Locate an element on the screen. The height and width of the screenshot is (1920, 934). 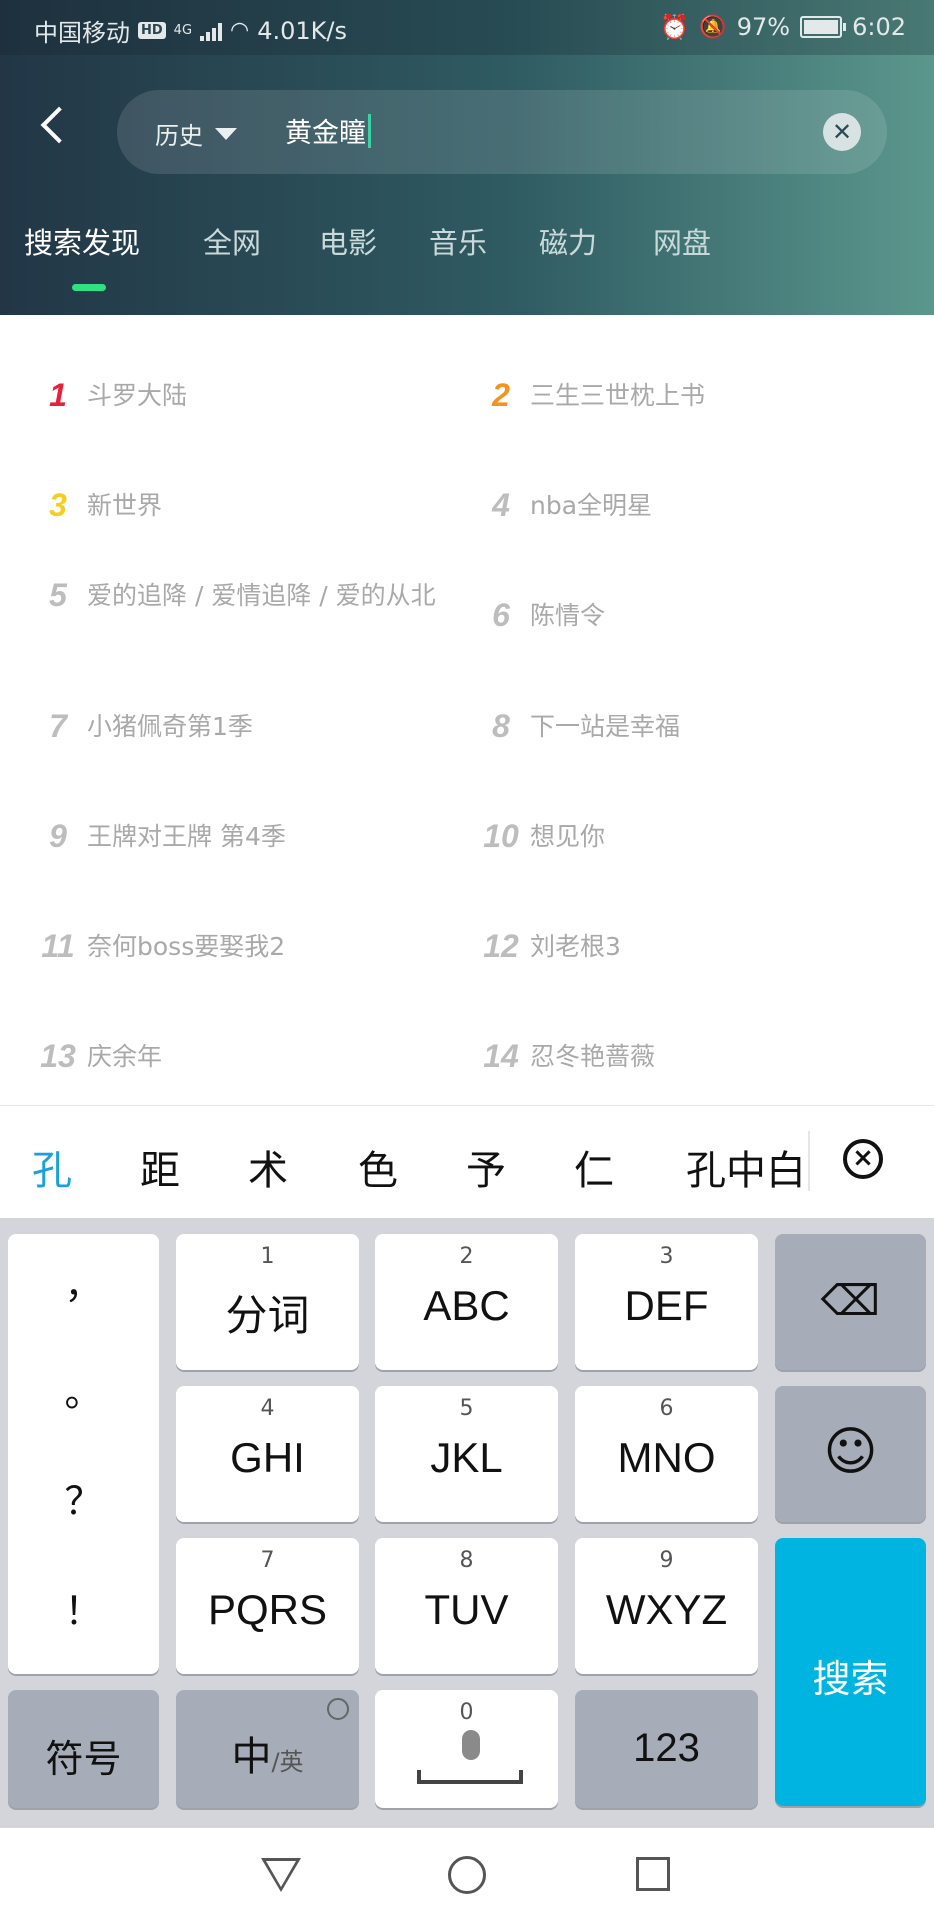
key-number: 7 is located at coordinates (267, 1560).